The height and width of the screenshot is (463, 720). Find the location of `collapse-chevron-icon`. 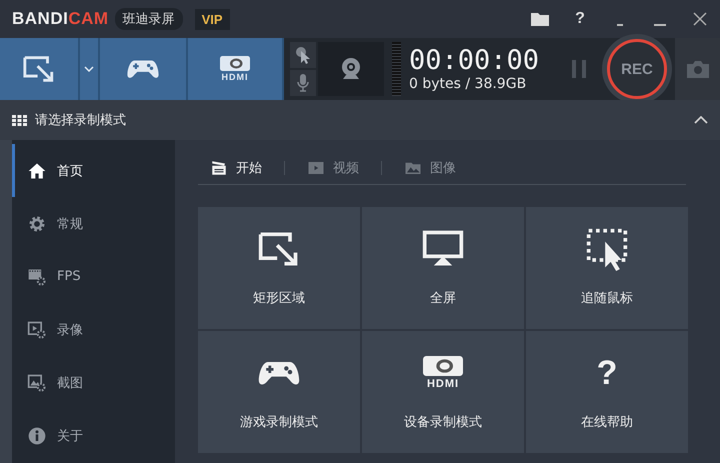

collapse-chevron-icon is located at coordinates (701, 120).